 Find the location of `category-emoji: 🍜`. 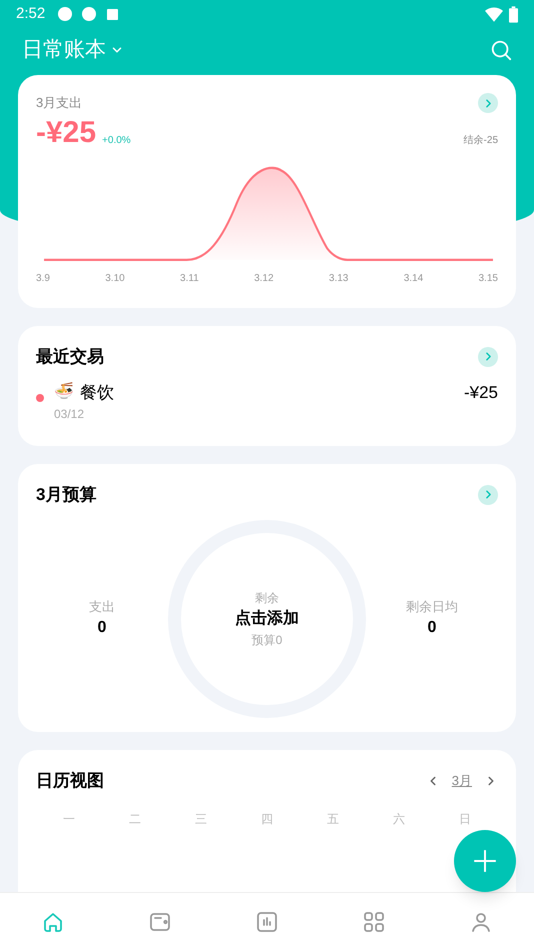

category-emoji: 🍜 is located at coordinates (64, 391).